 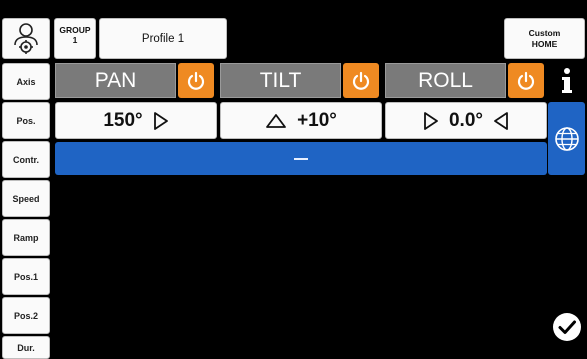 I want to click on sidebar-item-speed: Speed, so click(x=26, y=198).